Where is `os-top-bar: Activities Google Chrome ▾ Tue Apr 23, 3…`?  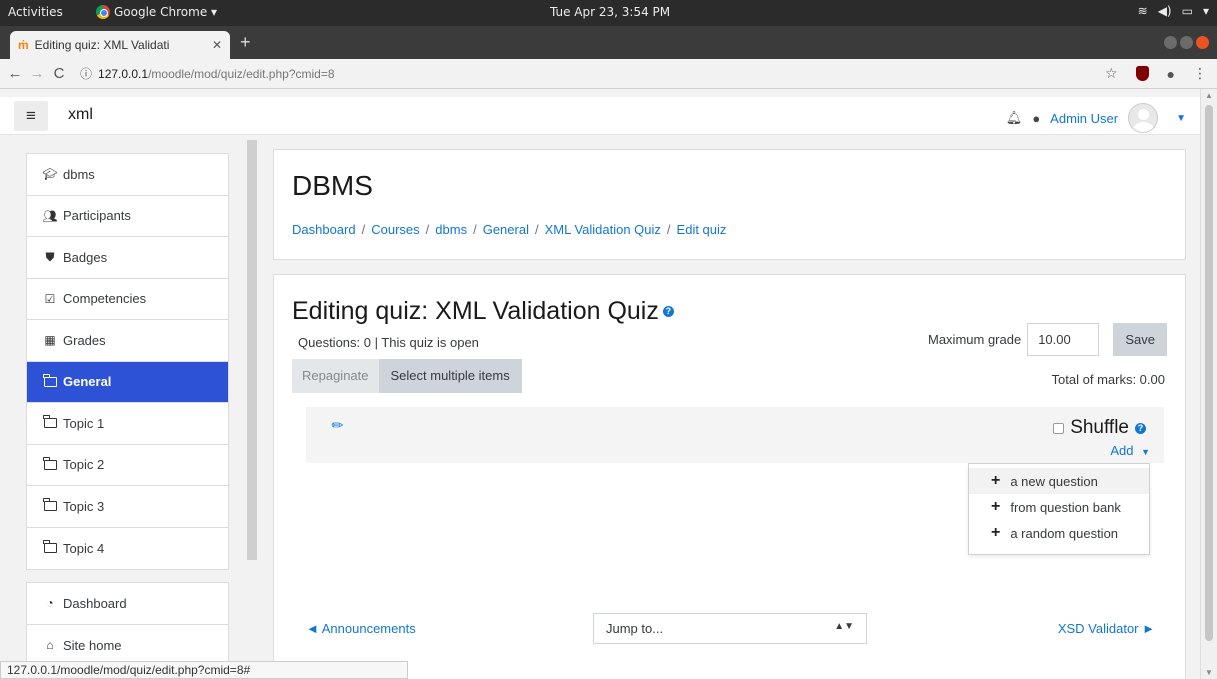
os-top-bar: Activities Google Chrome ▾ Tue Apr 23, 3… is located at coordinates (608, 13).